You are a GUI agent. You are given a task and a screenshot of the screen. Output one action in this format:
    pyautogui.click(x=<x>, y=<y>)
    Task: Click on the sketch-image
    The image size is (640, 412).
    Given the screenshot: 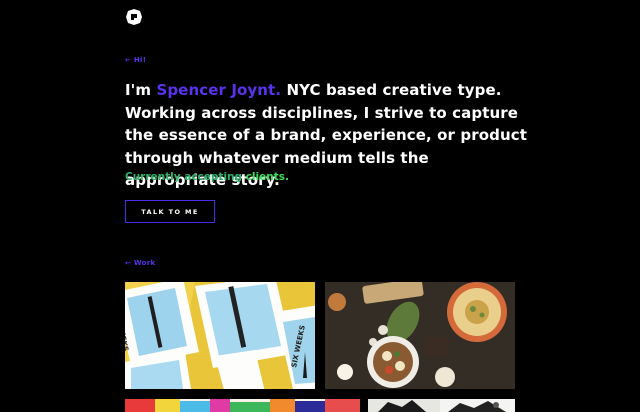 What is the action you would take?
    pyautogui.click(x=441, y=405)
    